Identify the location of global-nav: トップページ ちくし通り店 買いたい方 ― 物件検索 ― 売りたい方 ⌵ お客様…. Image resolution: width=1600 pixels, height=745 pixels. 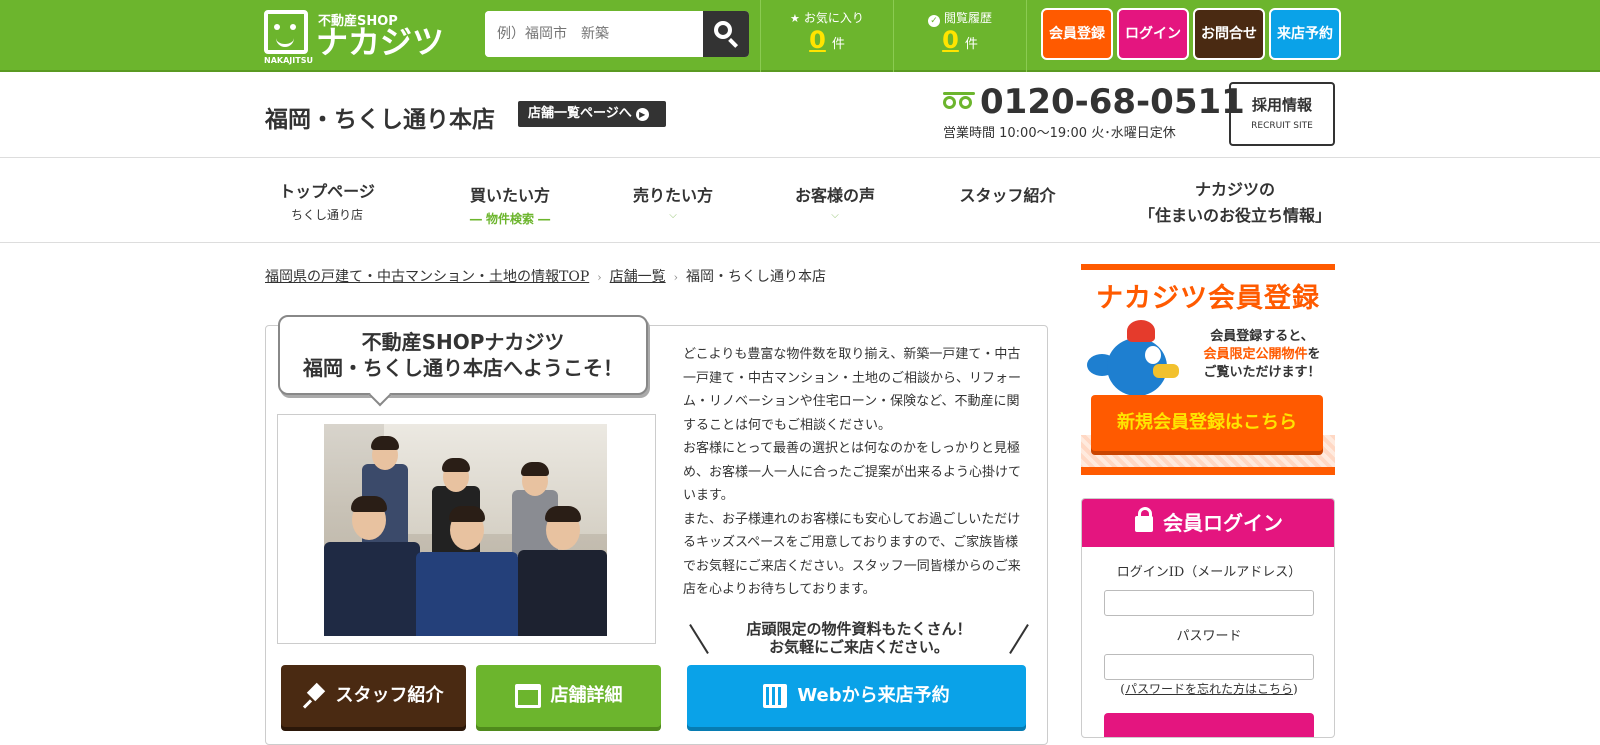
(800, 200).